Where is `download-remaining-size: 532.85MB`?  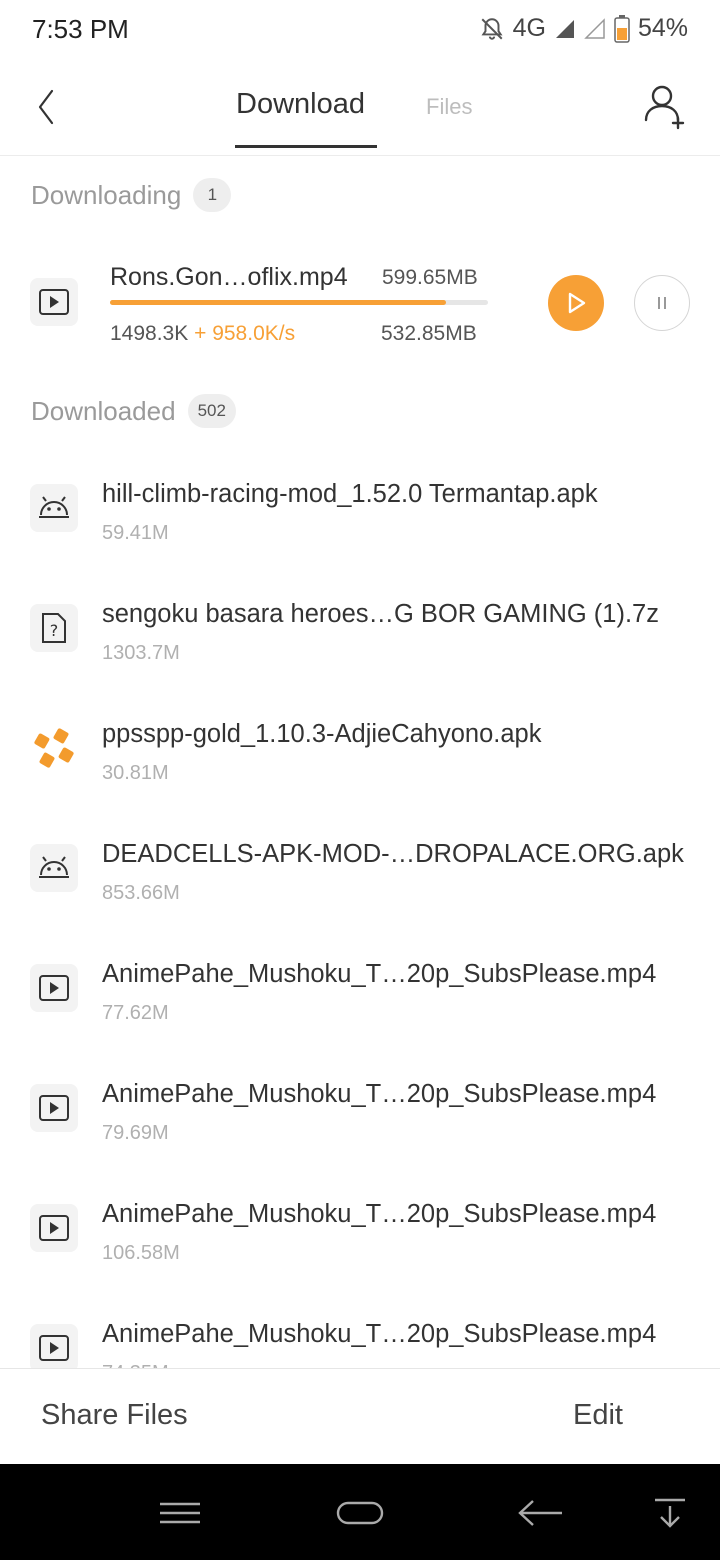 download-remaining-size: 532.85MB is located at coordinates (429, 333).